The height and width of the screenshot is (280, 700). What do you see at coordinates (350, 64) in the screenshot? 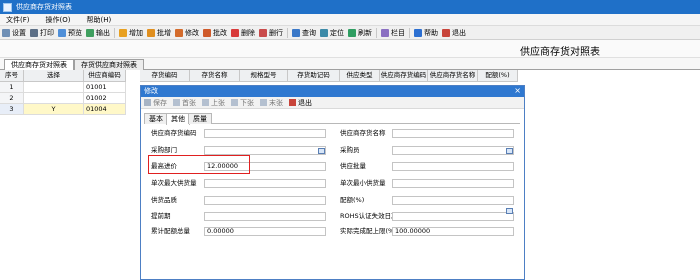
I see `tab-strip: 供应商存货对照表 存货供应商对照表` at bounding box center [350, 64].